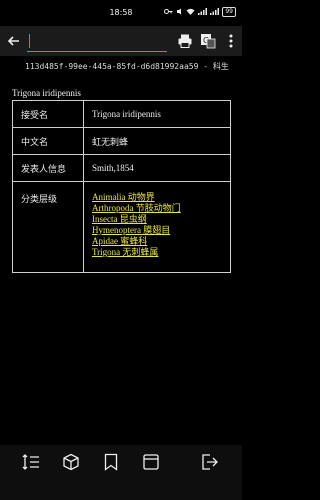  What do you see at coordinates (157, 114) in the screenshot?
I see `row-value: Trigona iridipennis` at bounding box center [157, 114].